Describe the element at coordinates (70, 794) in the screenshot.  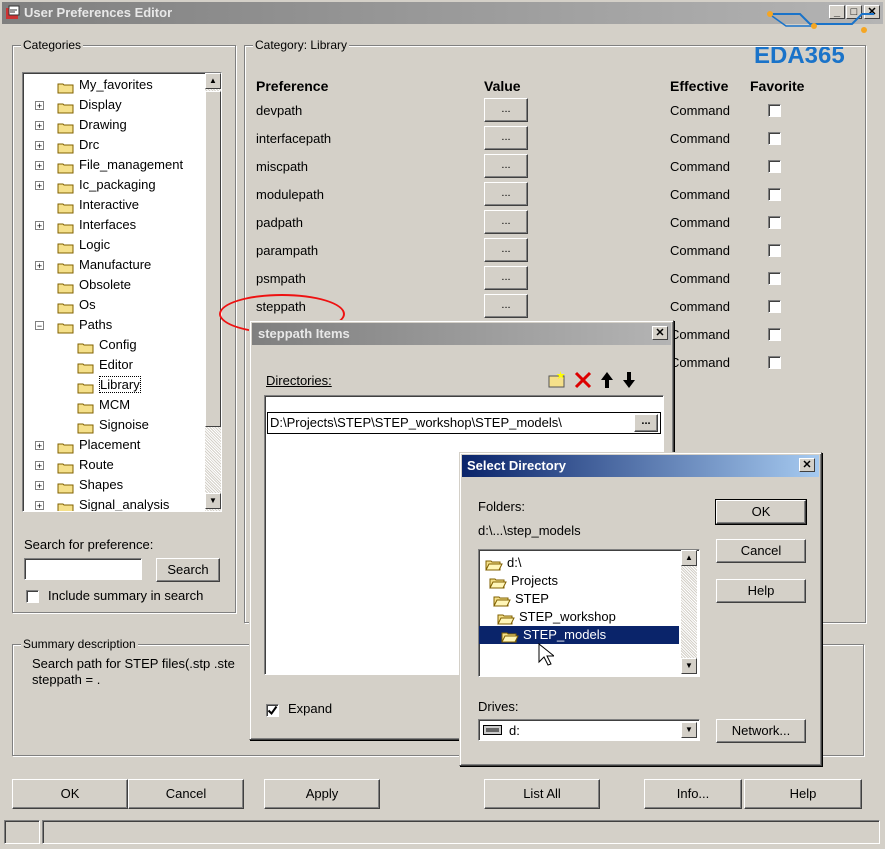
I see `ok-button: OK` at that location.